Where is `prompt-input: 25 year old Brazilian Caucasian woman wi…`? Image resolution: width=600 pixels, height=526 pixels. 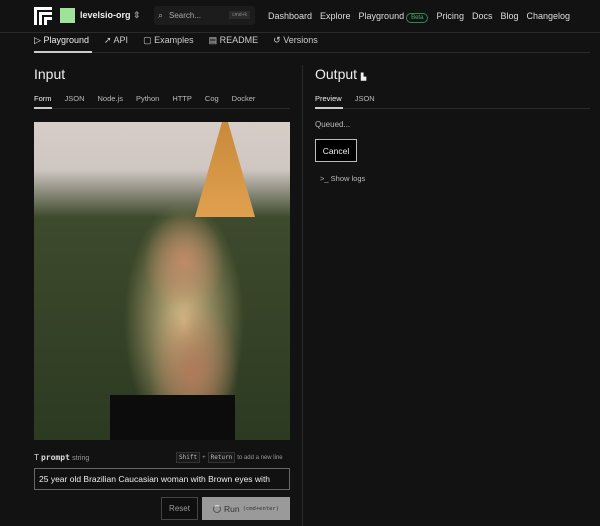
prompt-input: 25 year old Brazilian Caucasian woman wi… is located at coordinates (162, 479).